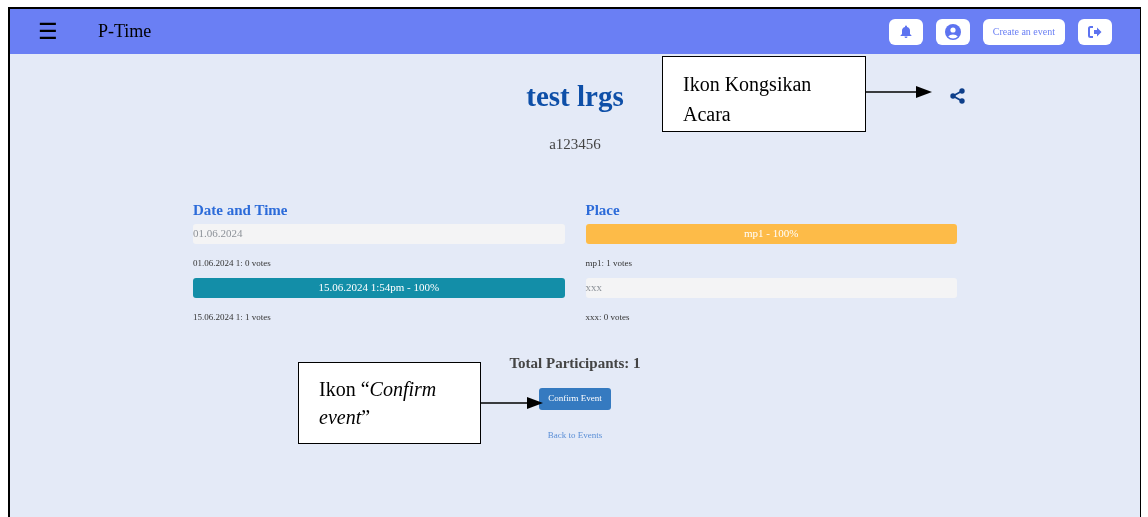 This screenshot has height=517, width=1148. I want to click on poll-option-label: mp1 - 100%, so click(771, 234).